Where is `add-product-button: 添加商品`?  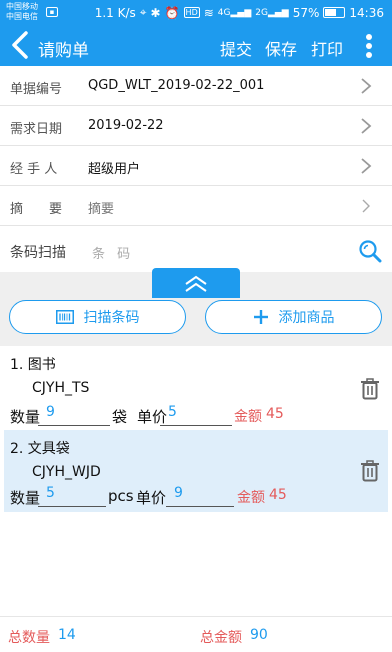 add-product-button: 添加商品 is located at coordinates (293, 317).